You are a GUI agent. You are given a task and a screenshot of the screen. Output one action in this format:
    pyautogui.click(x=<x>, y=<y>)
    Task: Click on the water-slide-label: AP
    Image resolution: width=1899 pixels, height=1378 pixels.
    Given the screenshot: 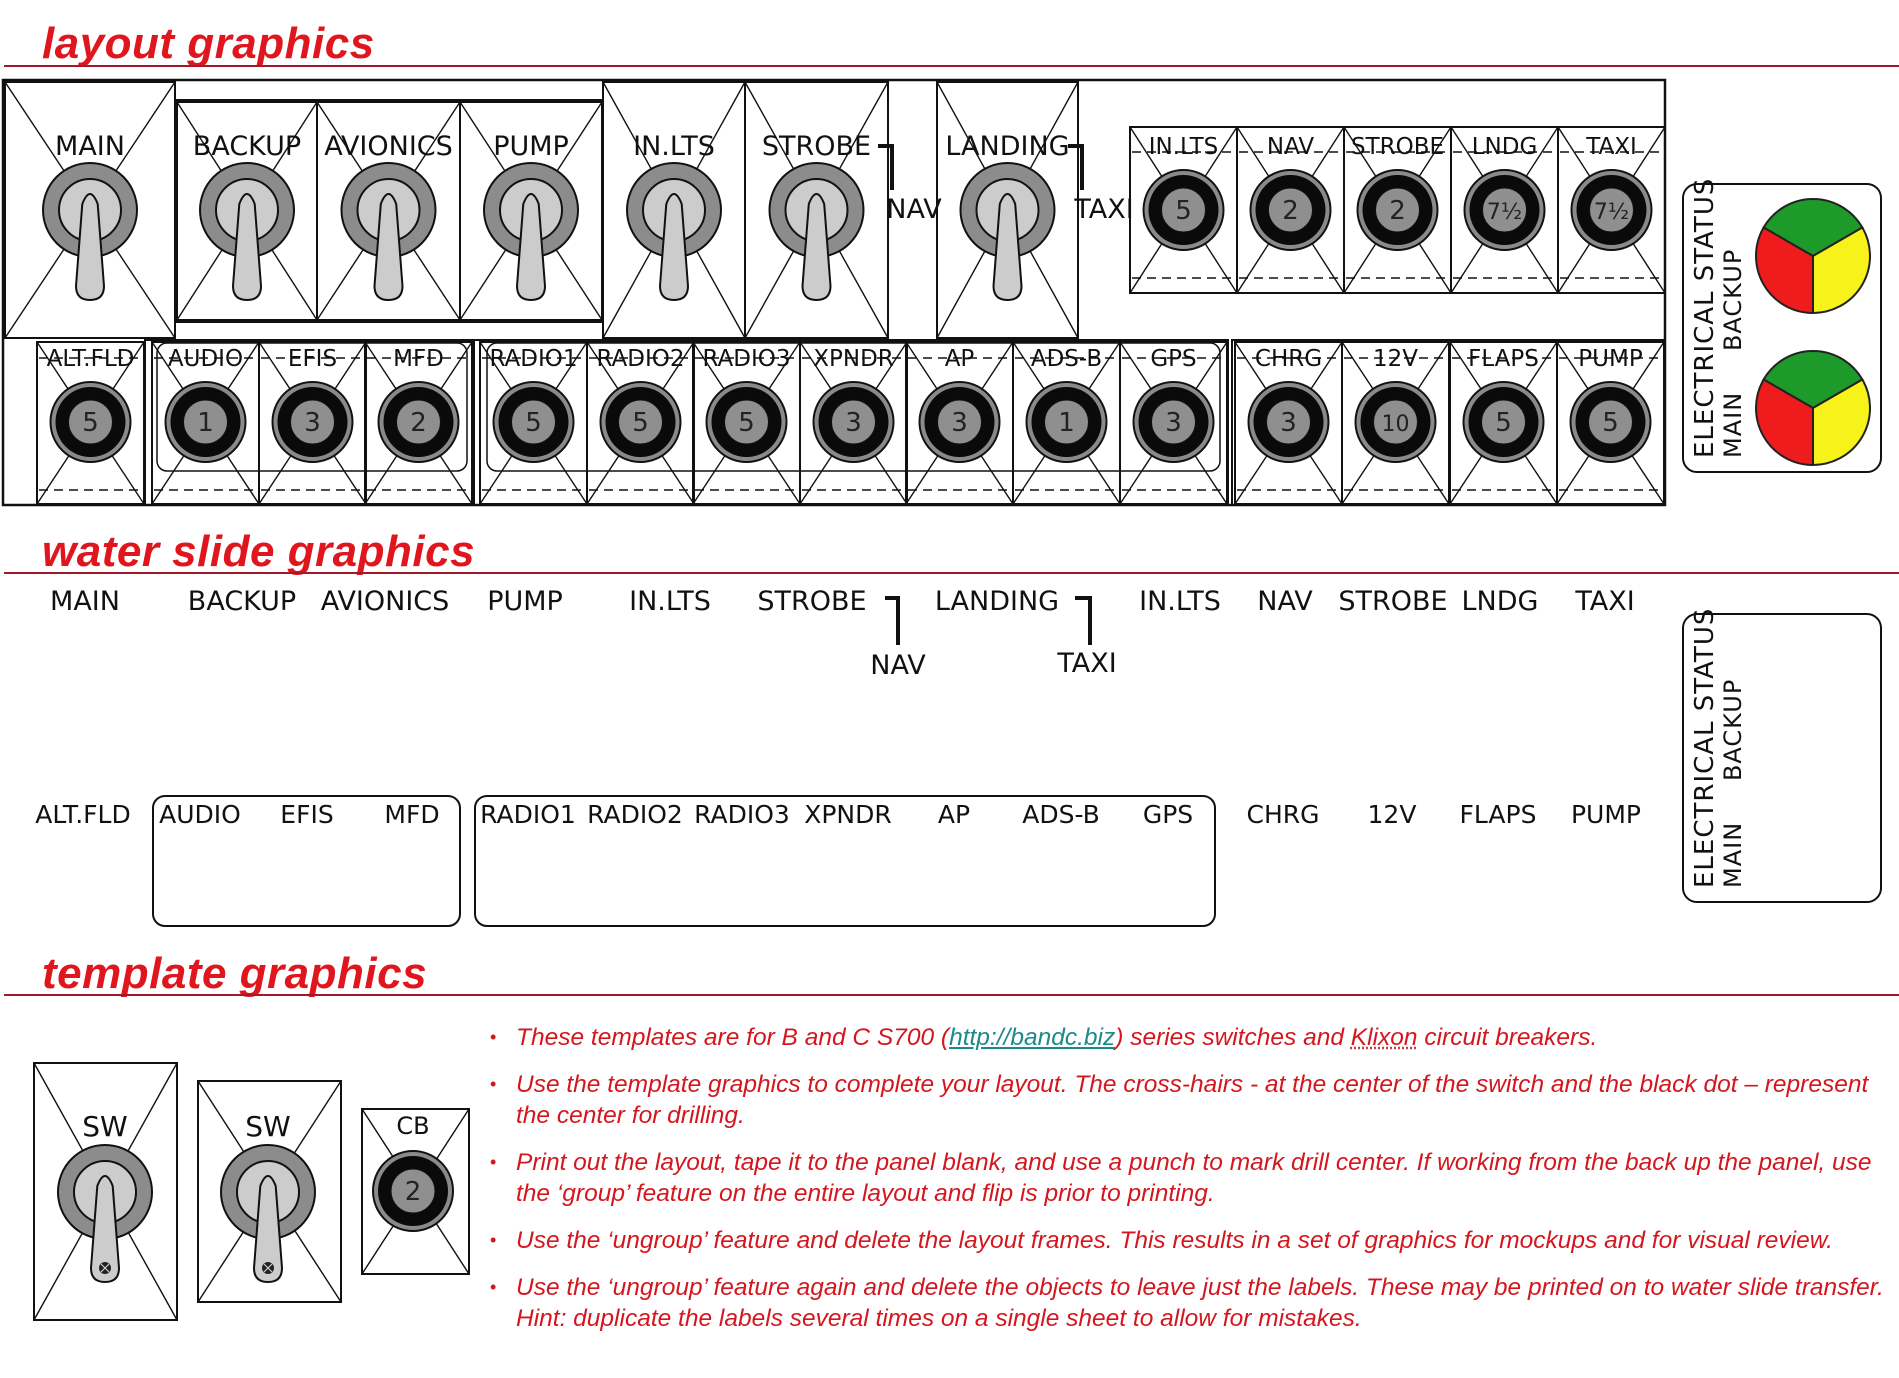 What is the action you would take?
    pyautogui.click(x=954, y=814)
    